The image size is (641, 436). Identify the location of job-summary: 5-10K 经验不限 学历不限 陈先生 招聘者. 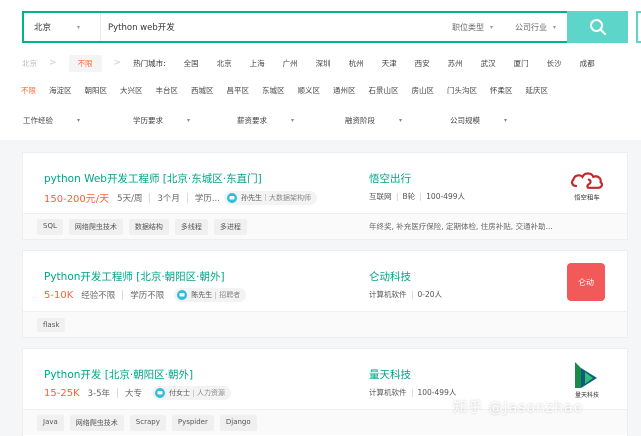
(145, 295).